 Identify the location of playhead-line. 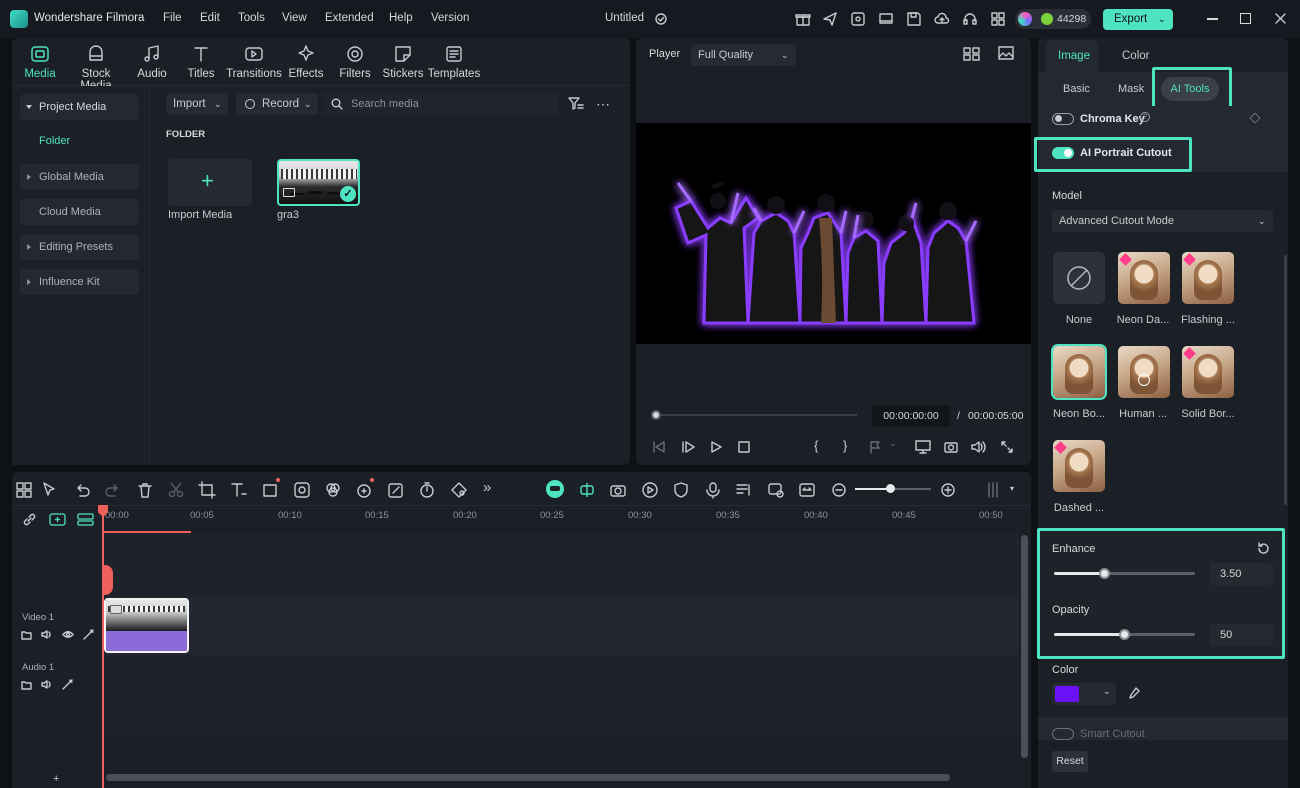
(103, 647).